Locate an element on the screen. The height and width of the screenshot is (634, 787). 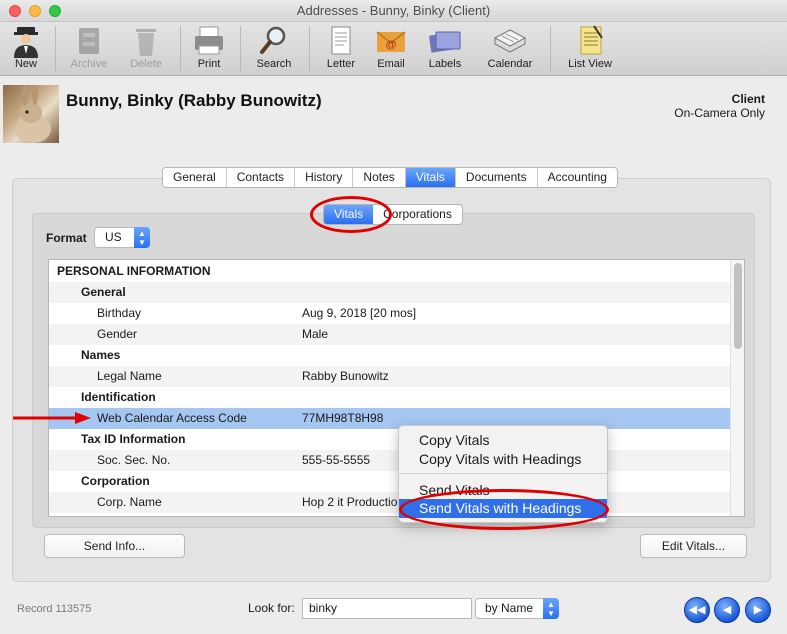
search-by-stepper-icon: ▲ ▼ is located at coordinates (551, 608).